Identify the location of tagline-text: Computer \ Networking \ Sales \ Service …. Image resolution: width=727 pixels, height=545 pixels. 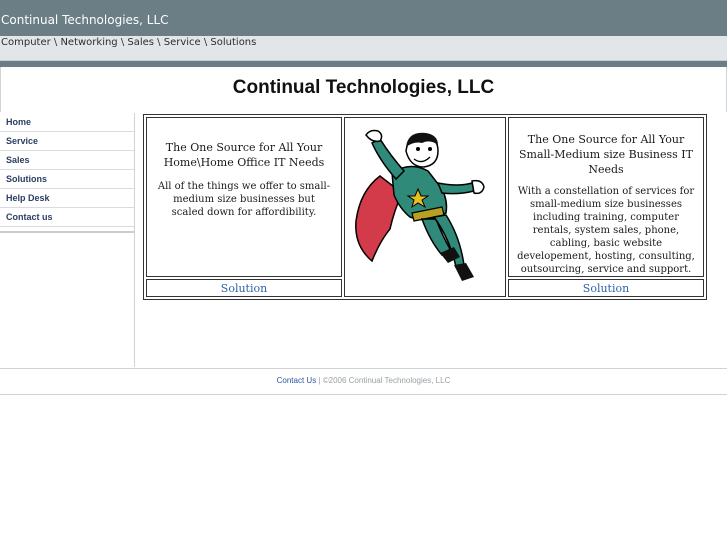
(129, 42).